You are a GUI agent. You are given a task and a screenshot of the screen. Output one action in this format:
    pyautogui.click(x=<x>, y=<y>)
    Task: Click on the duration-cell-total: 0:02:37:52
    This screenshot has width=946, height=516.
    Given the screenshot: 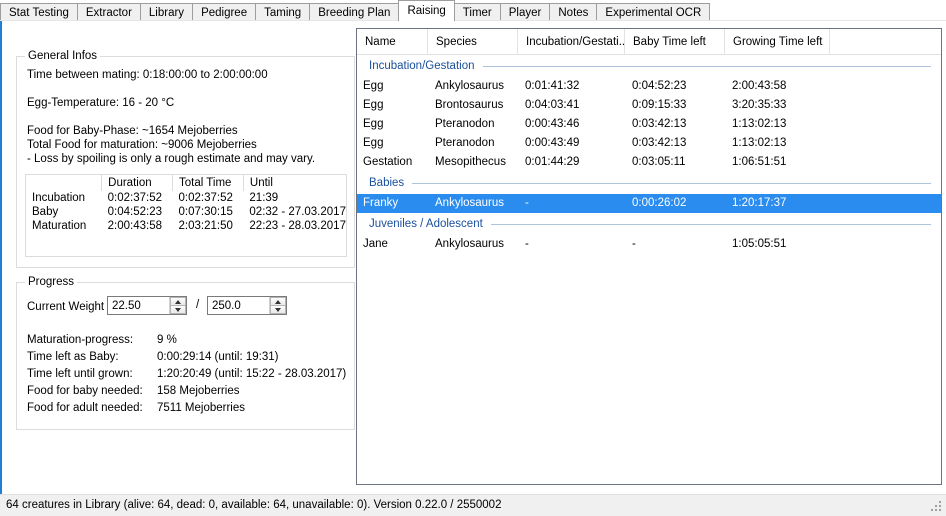 What is the action you would take?
    pyautogui.click(x=205, y=198)
    